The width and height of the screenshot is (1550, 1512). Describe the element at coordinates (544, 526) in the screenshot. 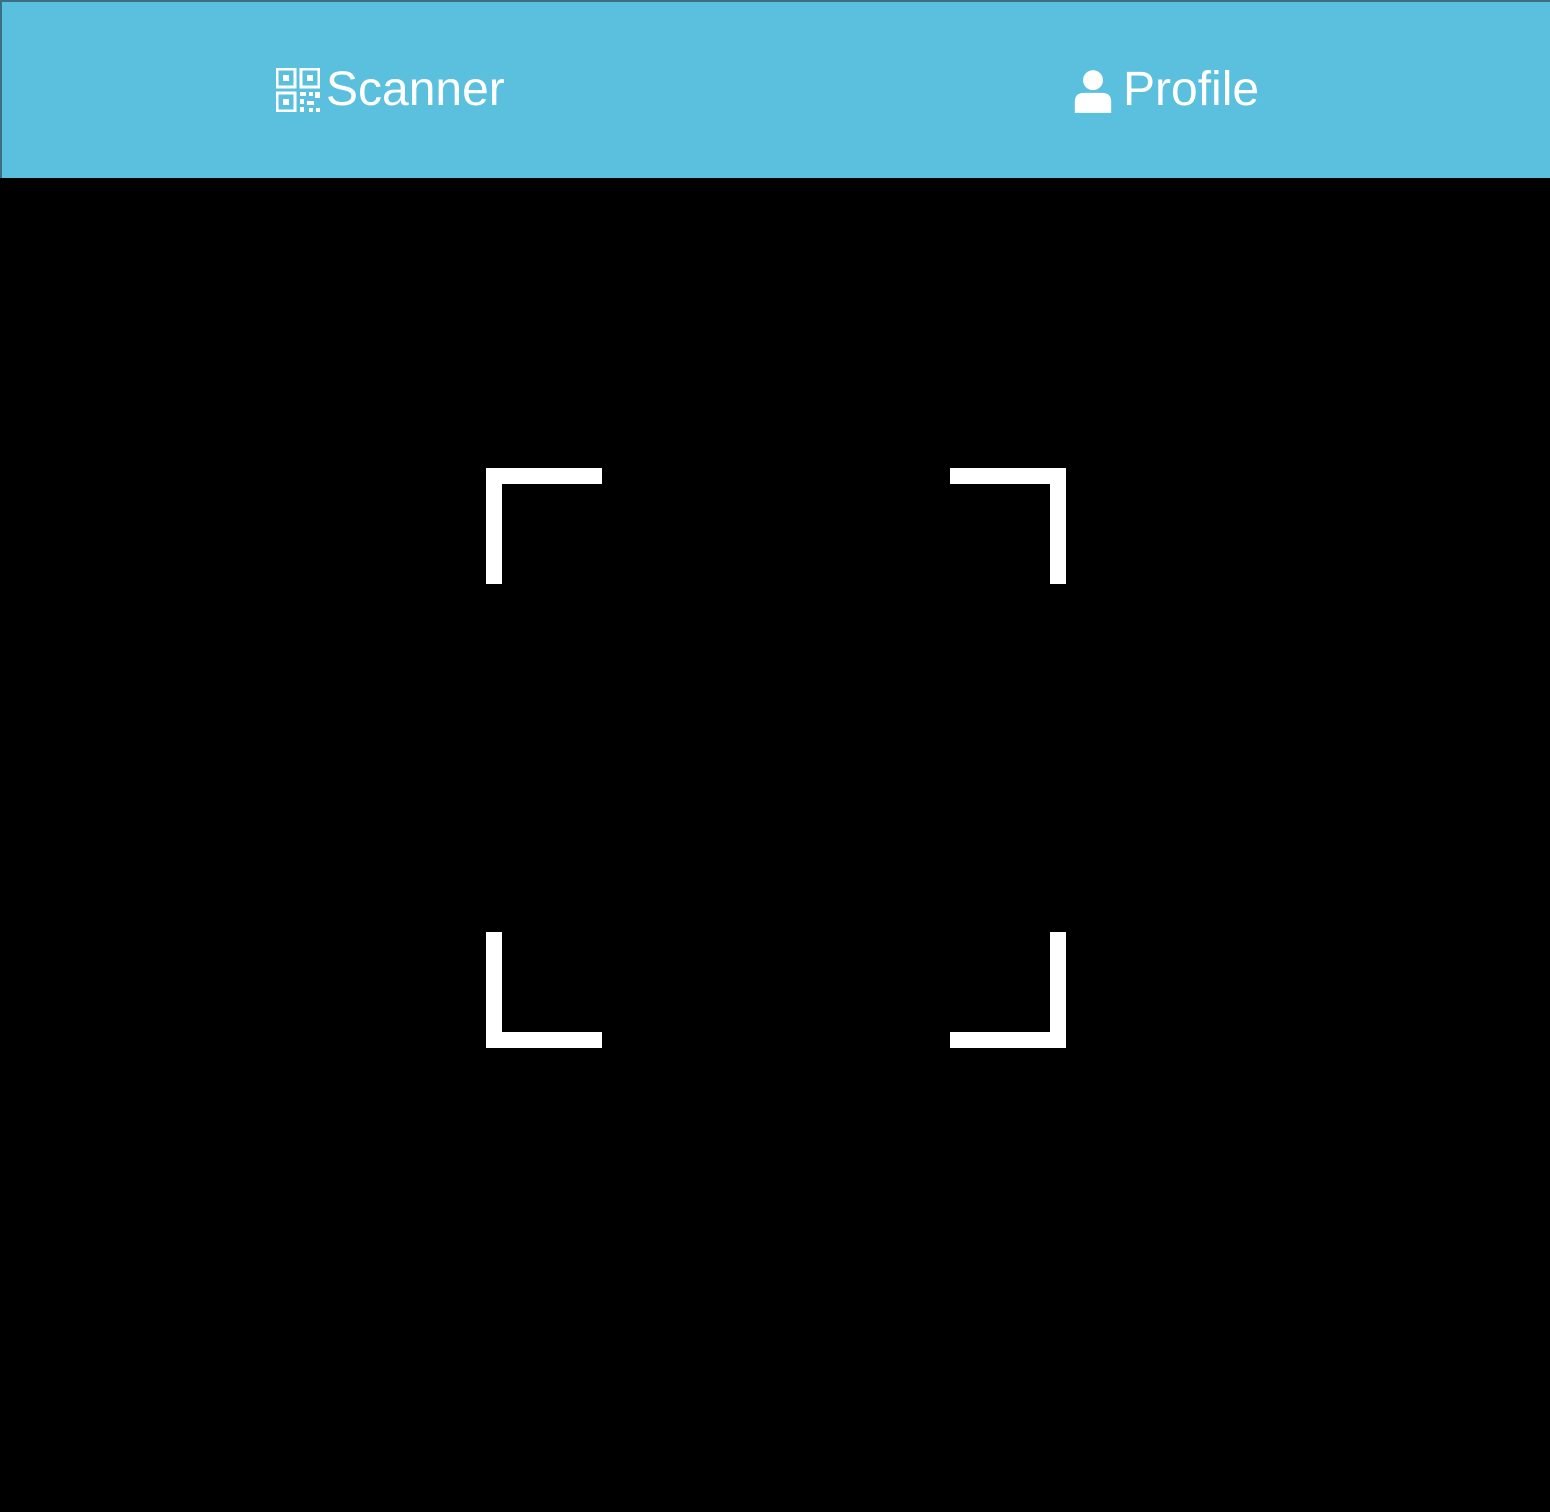

I see `viewfinder-corner-top-left` at that location.